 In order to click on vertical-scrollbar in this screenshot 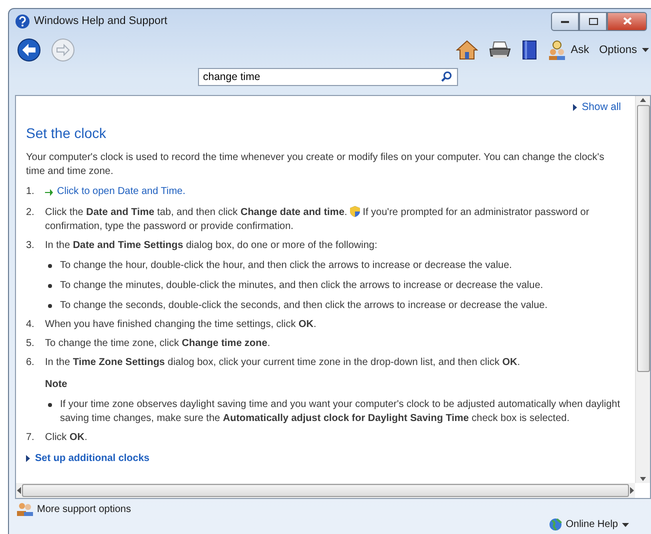, I will do `click(642, 289)`.